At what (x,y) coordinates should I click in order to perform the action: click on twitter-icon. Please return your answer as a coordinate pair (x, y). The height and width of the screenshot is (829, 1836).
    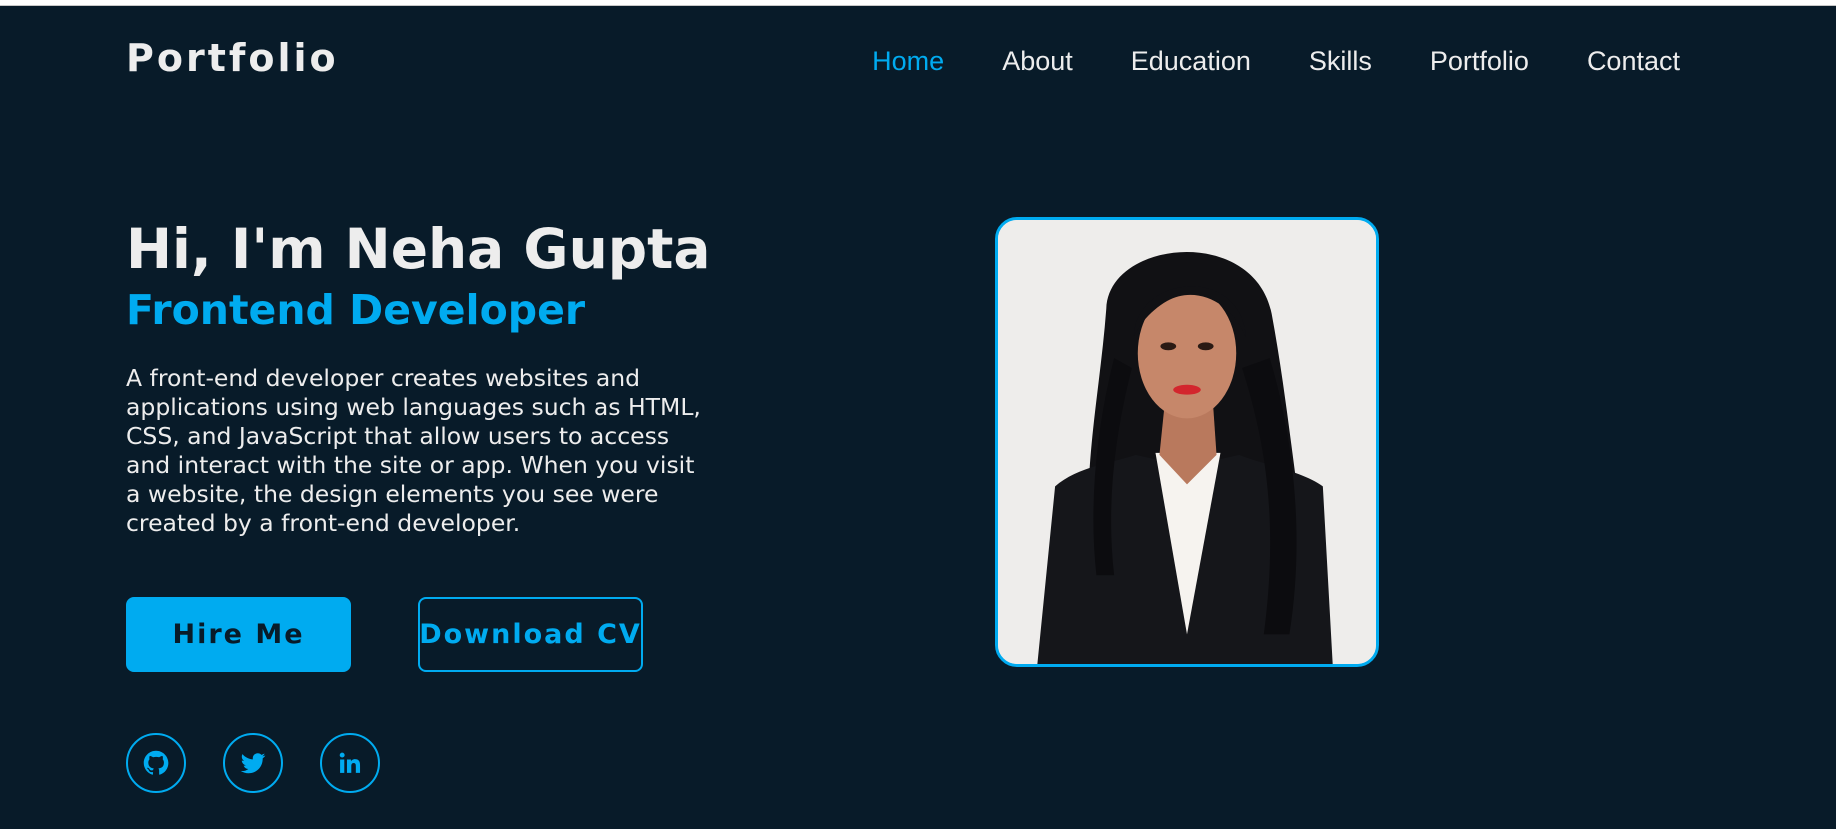
    Looking at the image, I should click on (253, 763).